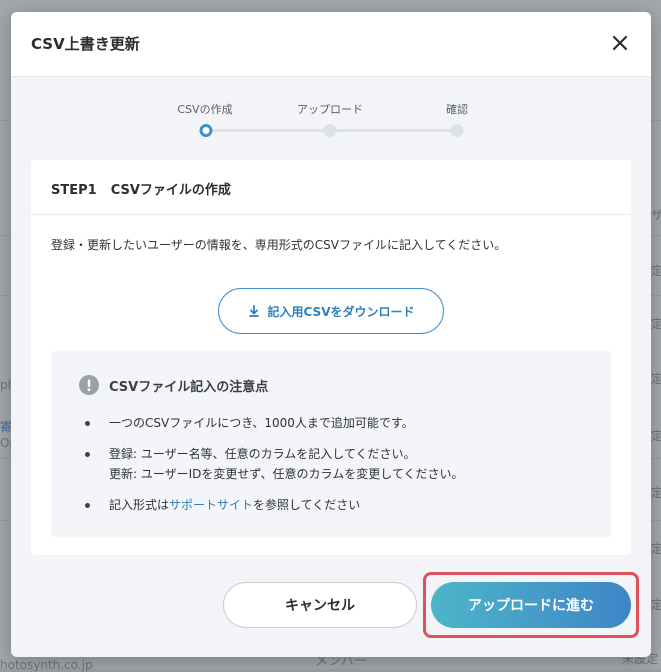 This screenshot has width=661, height=672. Describe the element at coordinates (211, 505) in the screenshot. I see `support-site-link: サポートサイト` at that location.